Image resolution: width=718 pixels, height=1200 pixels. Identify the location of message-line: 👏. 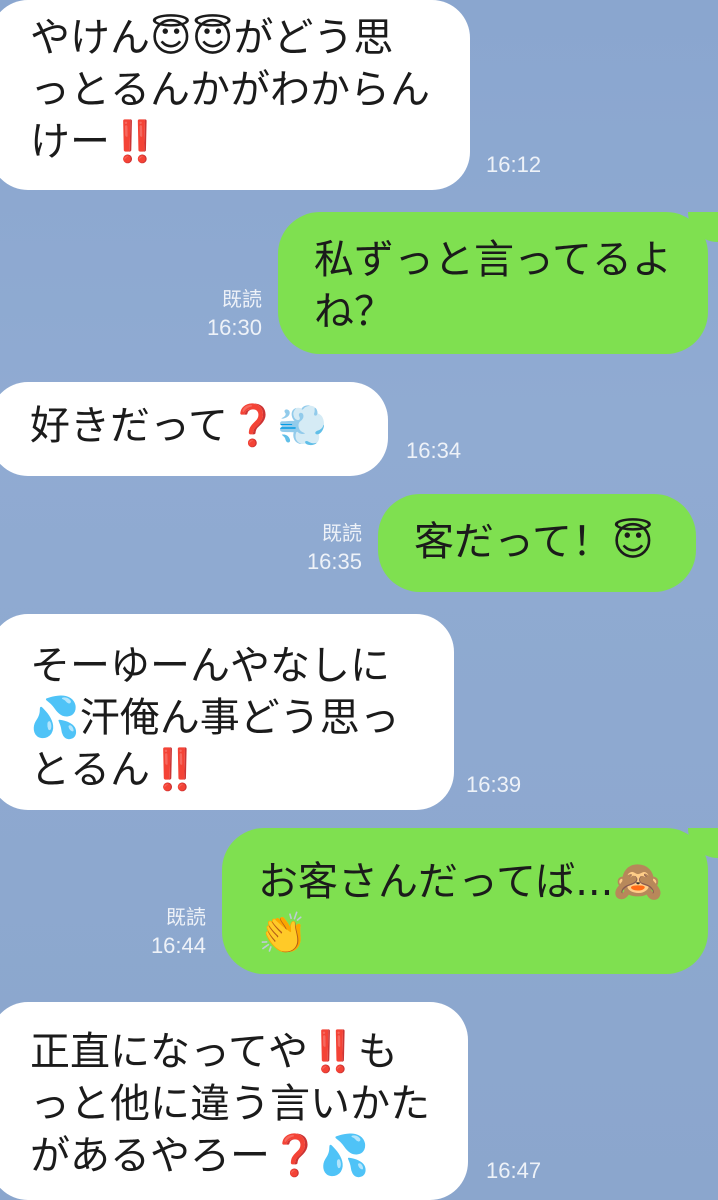
(283, 934).